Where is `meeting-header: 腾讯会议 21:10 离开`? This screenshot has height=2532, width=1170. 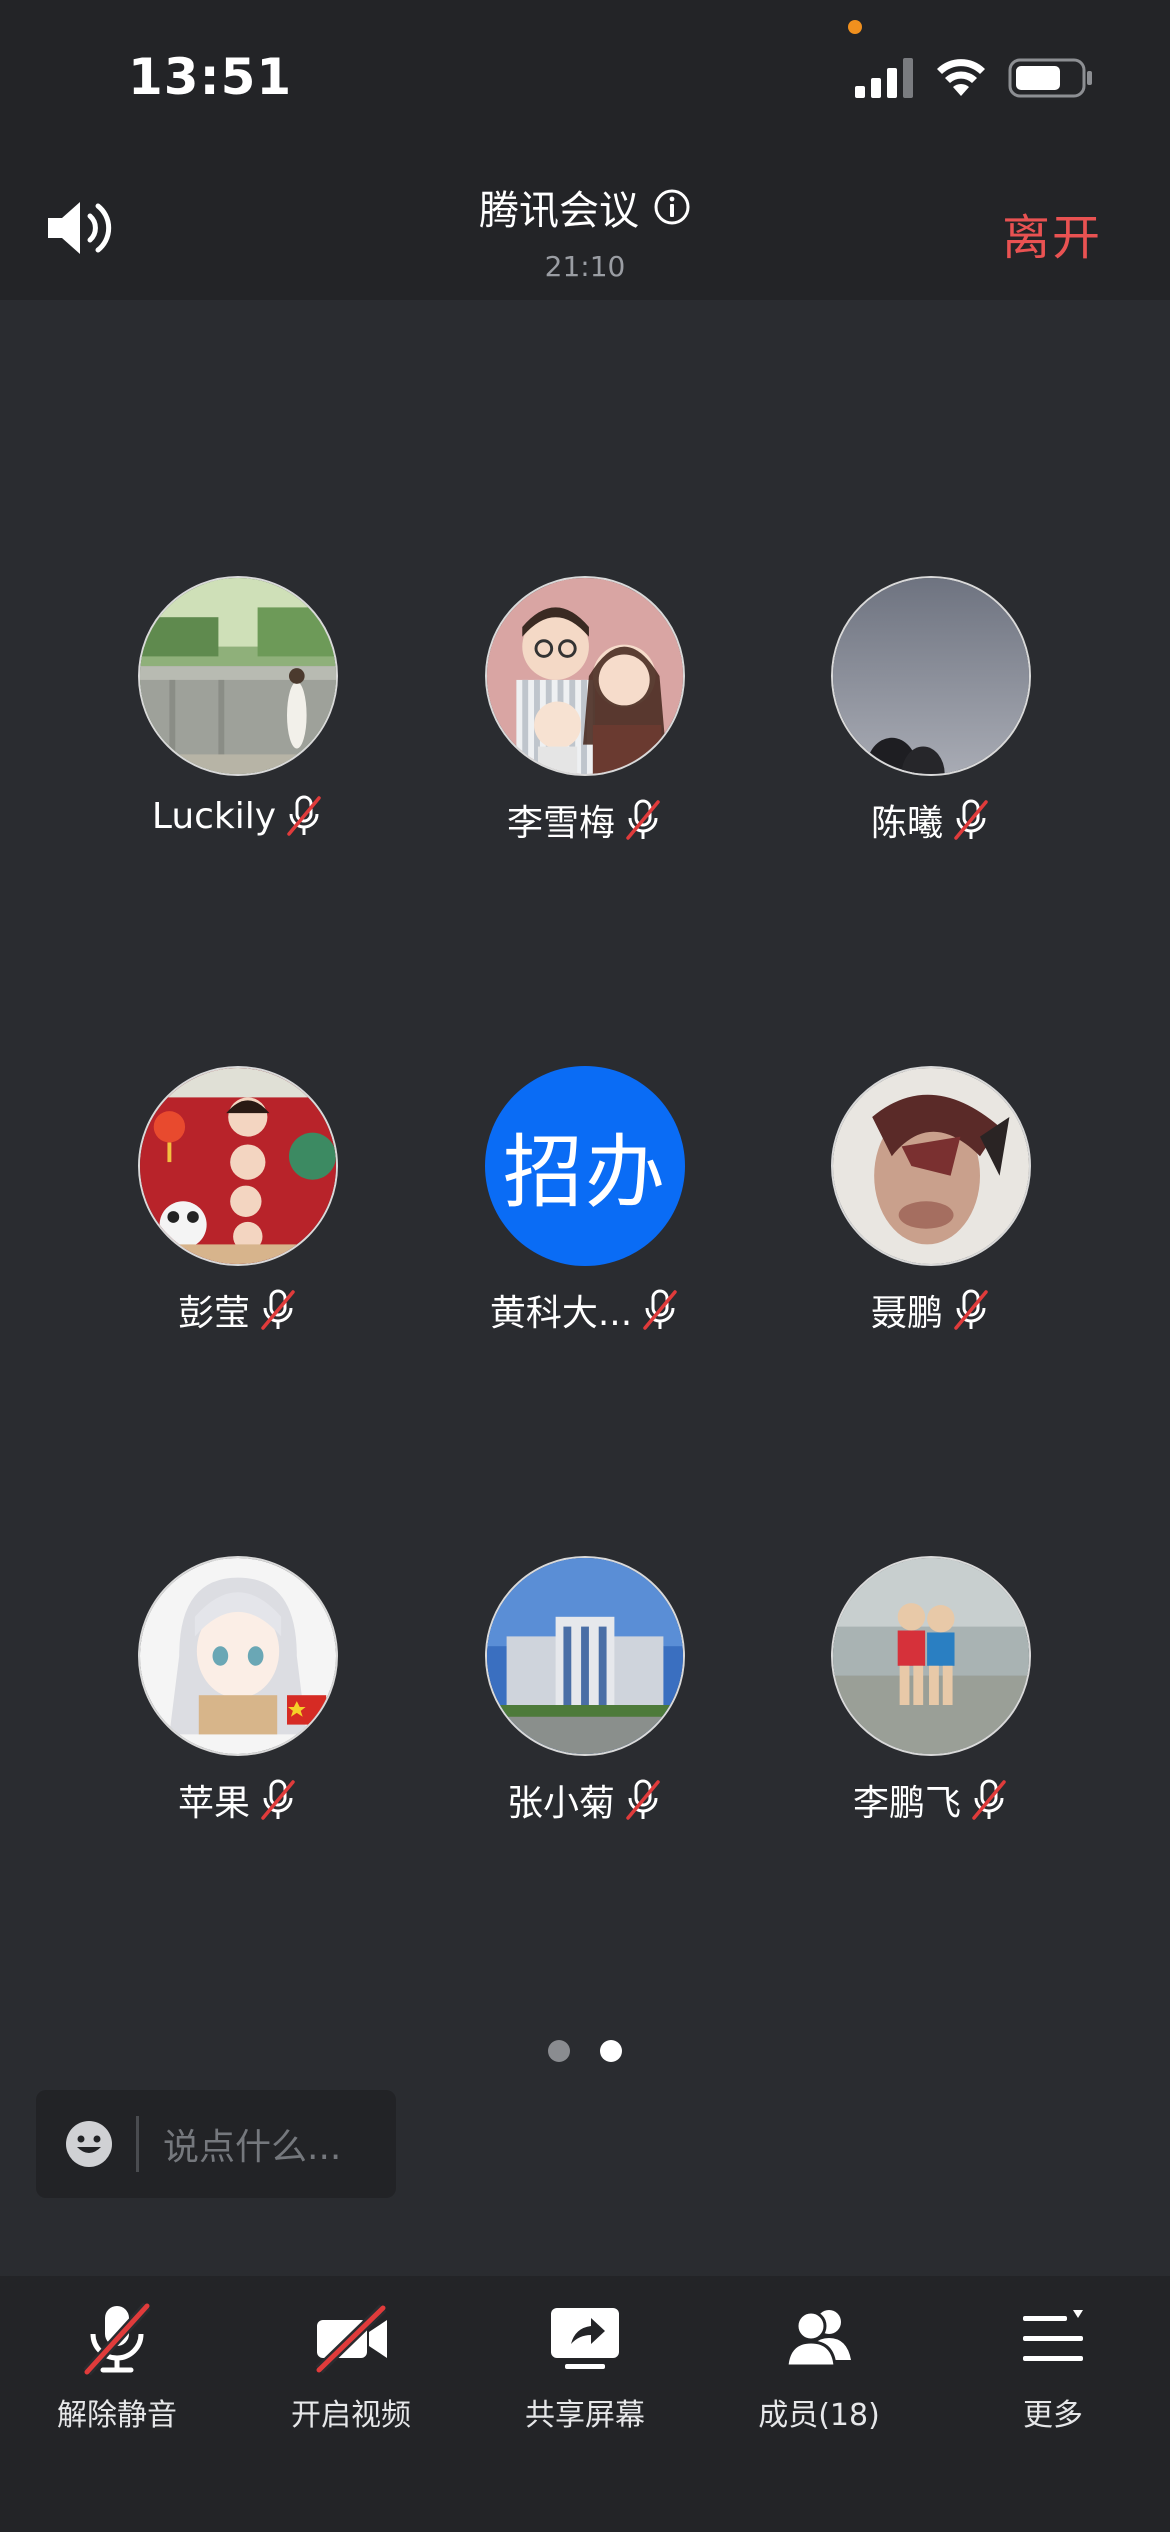
meeting-header: 腾讯会议 21:10 离开 is located at coordinates (585, 225).